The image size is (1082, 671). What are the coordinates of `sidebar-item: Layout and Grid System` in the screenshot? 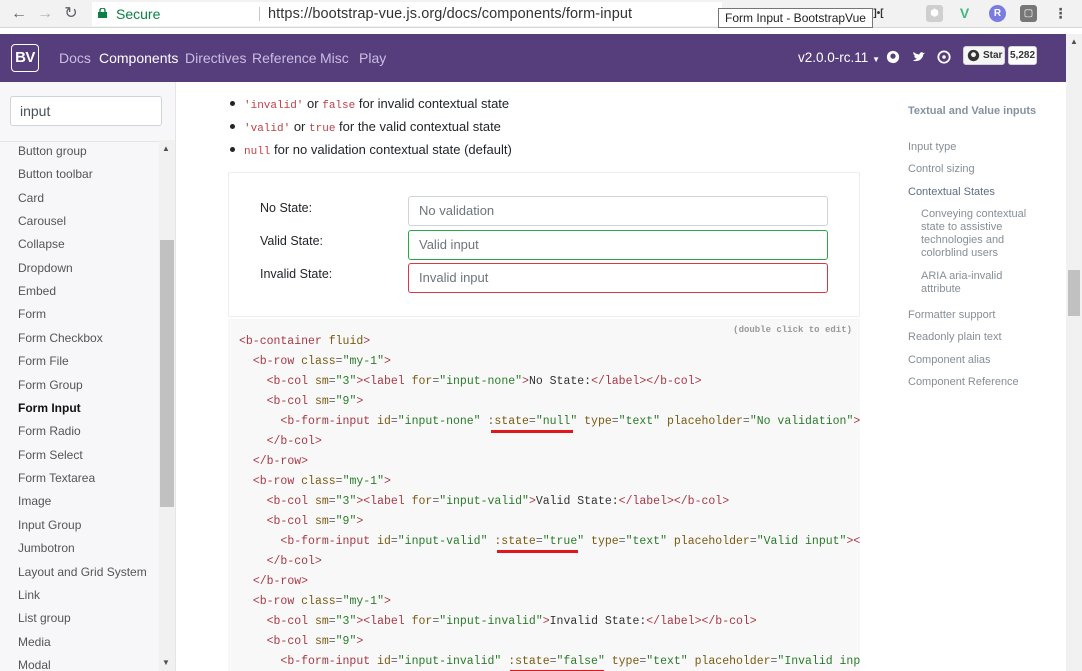 It's located at (82, 572).